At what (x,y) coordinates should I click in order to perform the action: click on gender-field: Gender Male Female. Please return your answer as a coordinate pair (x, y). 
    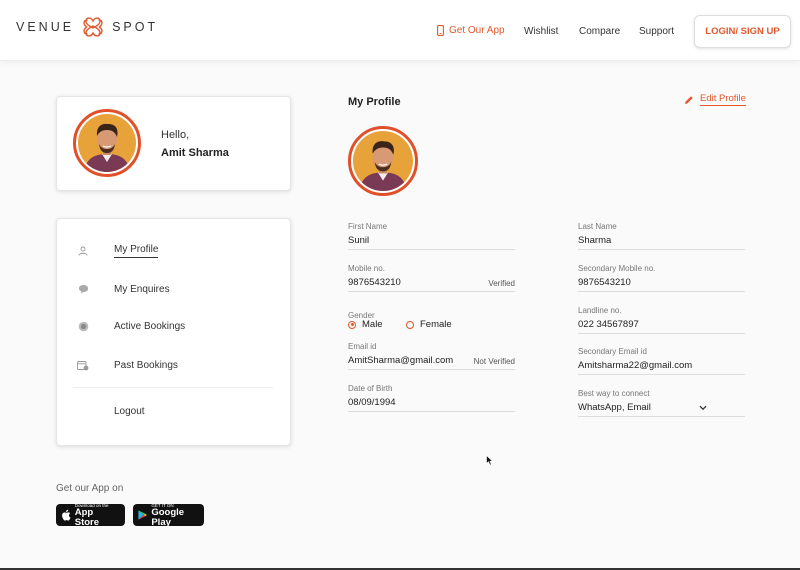
    Looking at the image, I should click on (400, 317).